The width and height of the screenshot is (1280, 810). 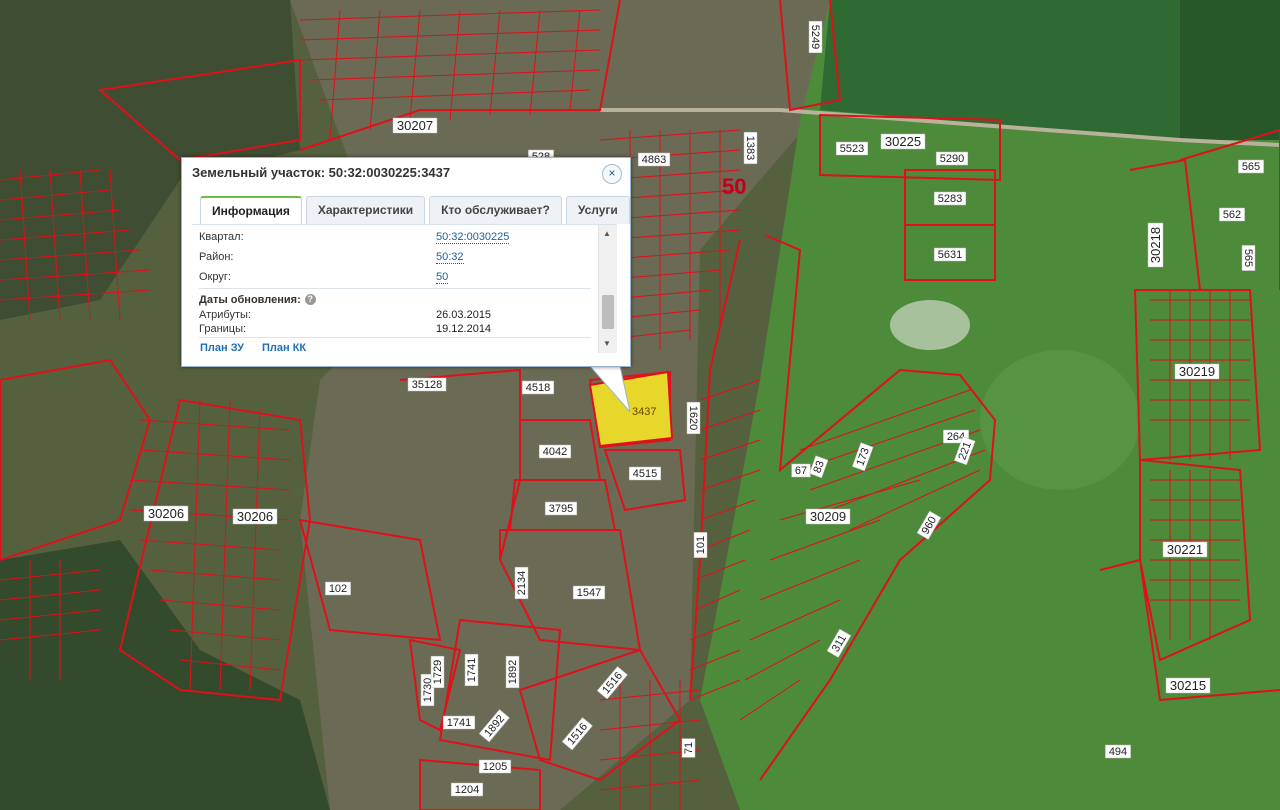 I want to click on parcel-label: 1547, so click(x=589, y=593).